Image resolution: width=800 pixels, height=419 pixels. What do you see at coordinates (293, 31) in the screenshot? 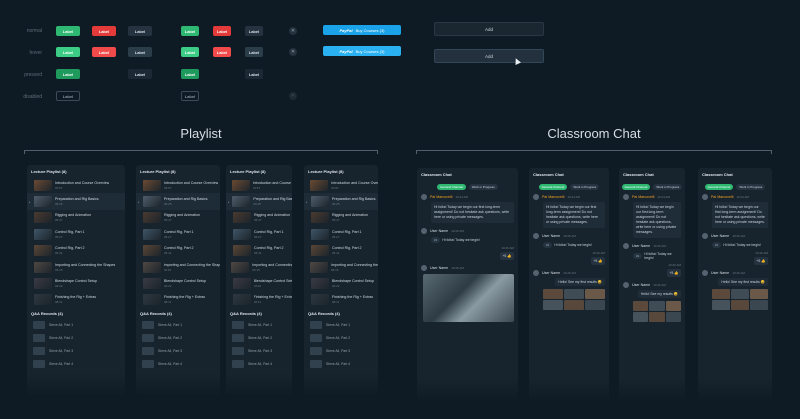
I see `close-icon: ✕` at bounding box center [293, 31].